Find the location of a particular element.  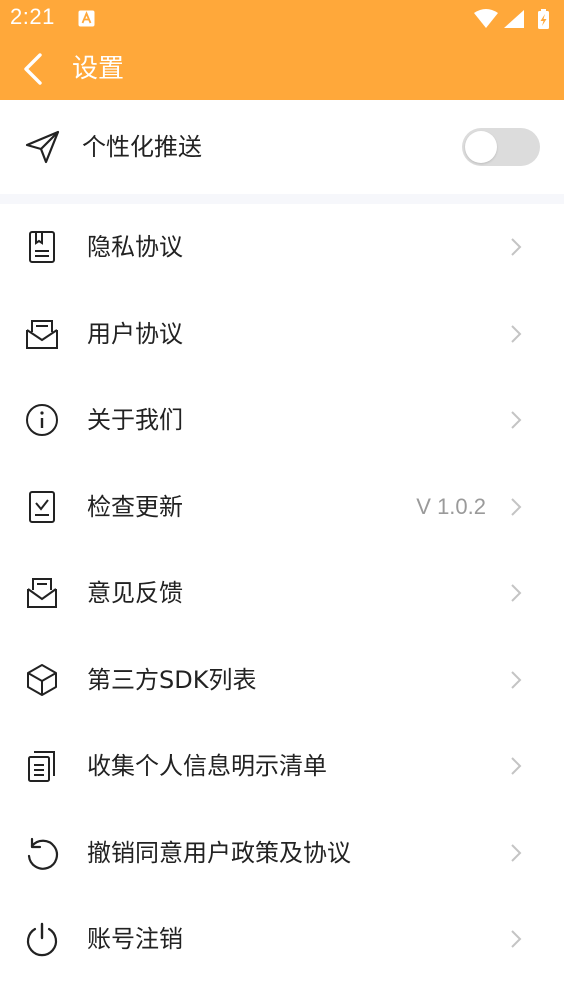

menu-item-label: 意见反馈 is located at coordinates (135, 593).